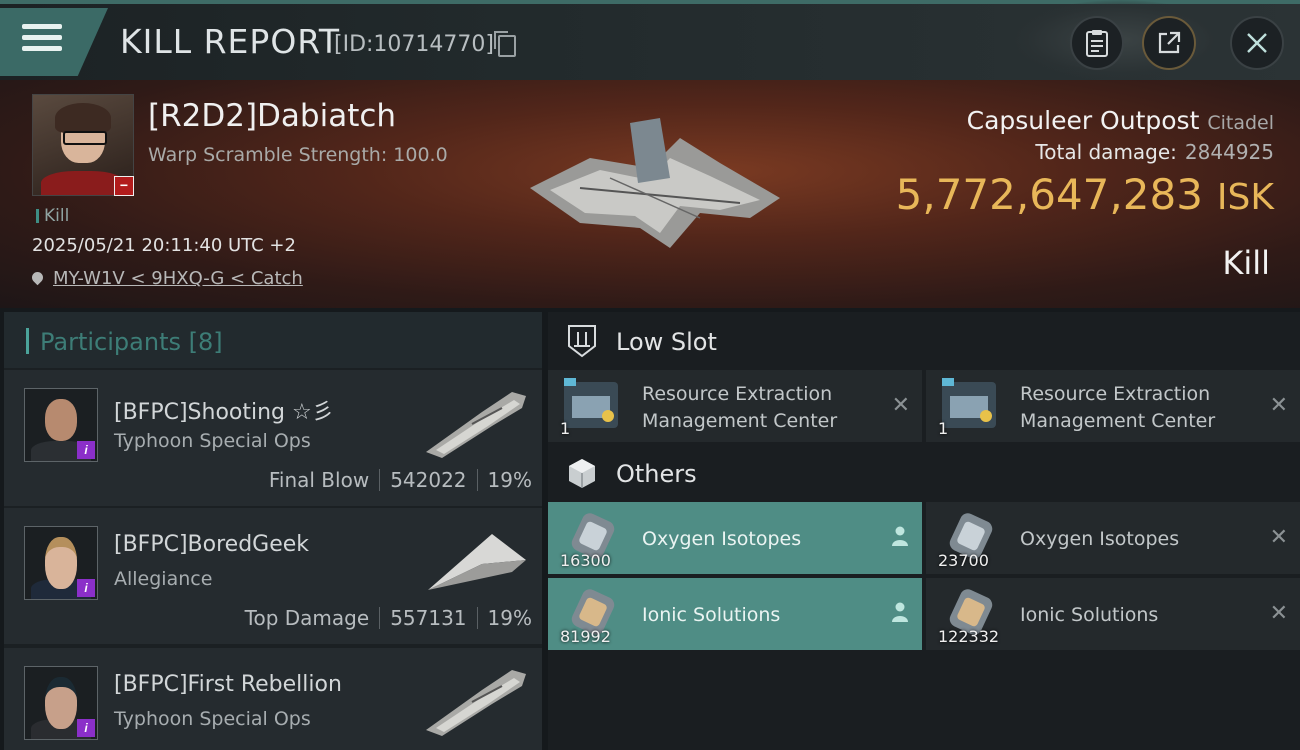 This screenshot has height=750, width=1300. What do you see at coordinates (414, 44) in the screenshot?
I see `report-id: [ID:10714770]` at bounding box center [414, 44].